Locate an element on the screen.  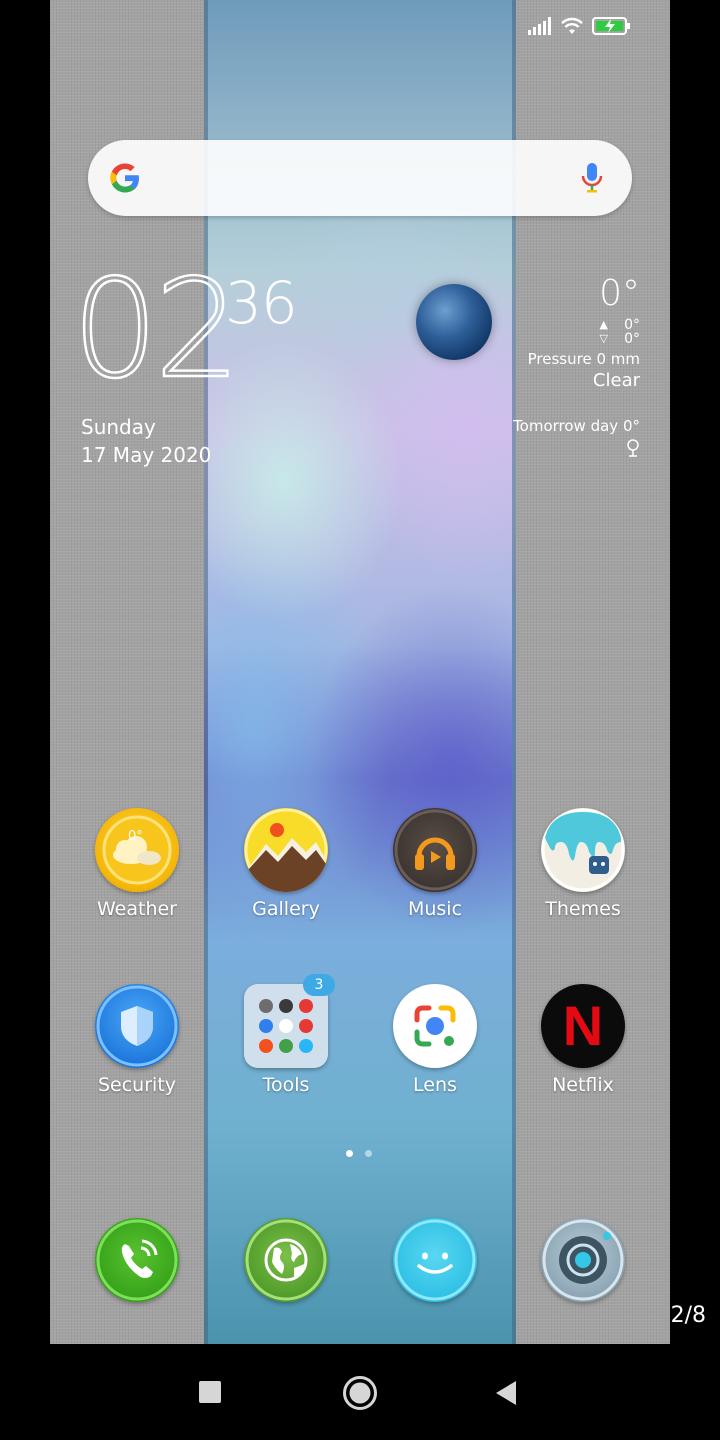
app-music: Music is located at coordinates (435, 864).